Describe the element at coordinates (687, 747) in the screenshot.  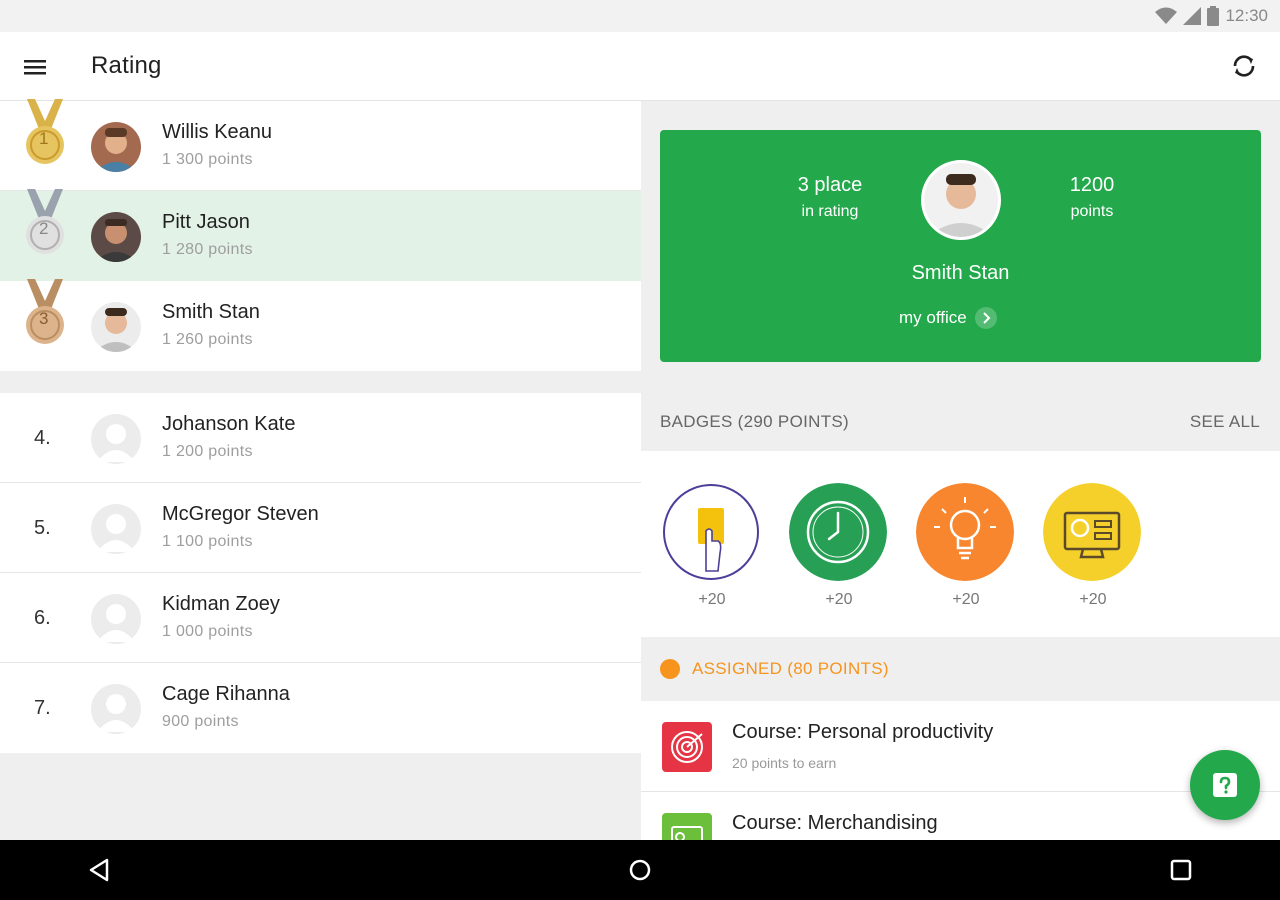
I see `target-icon` at that location.